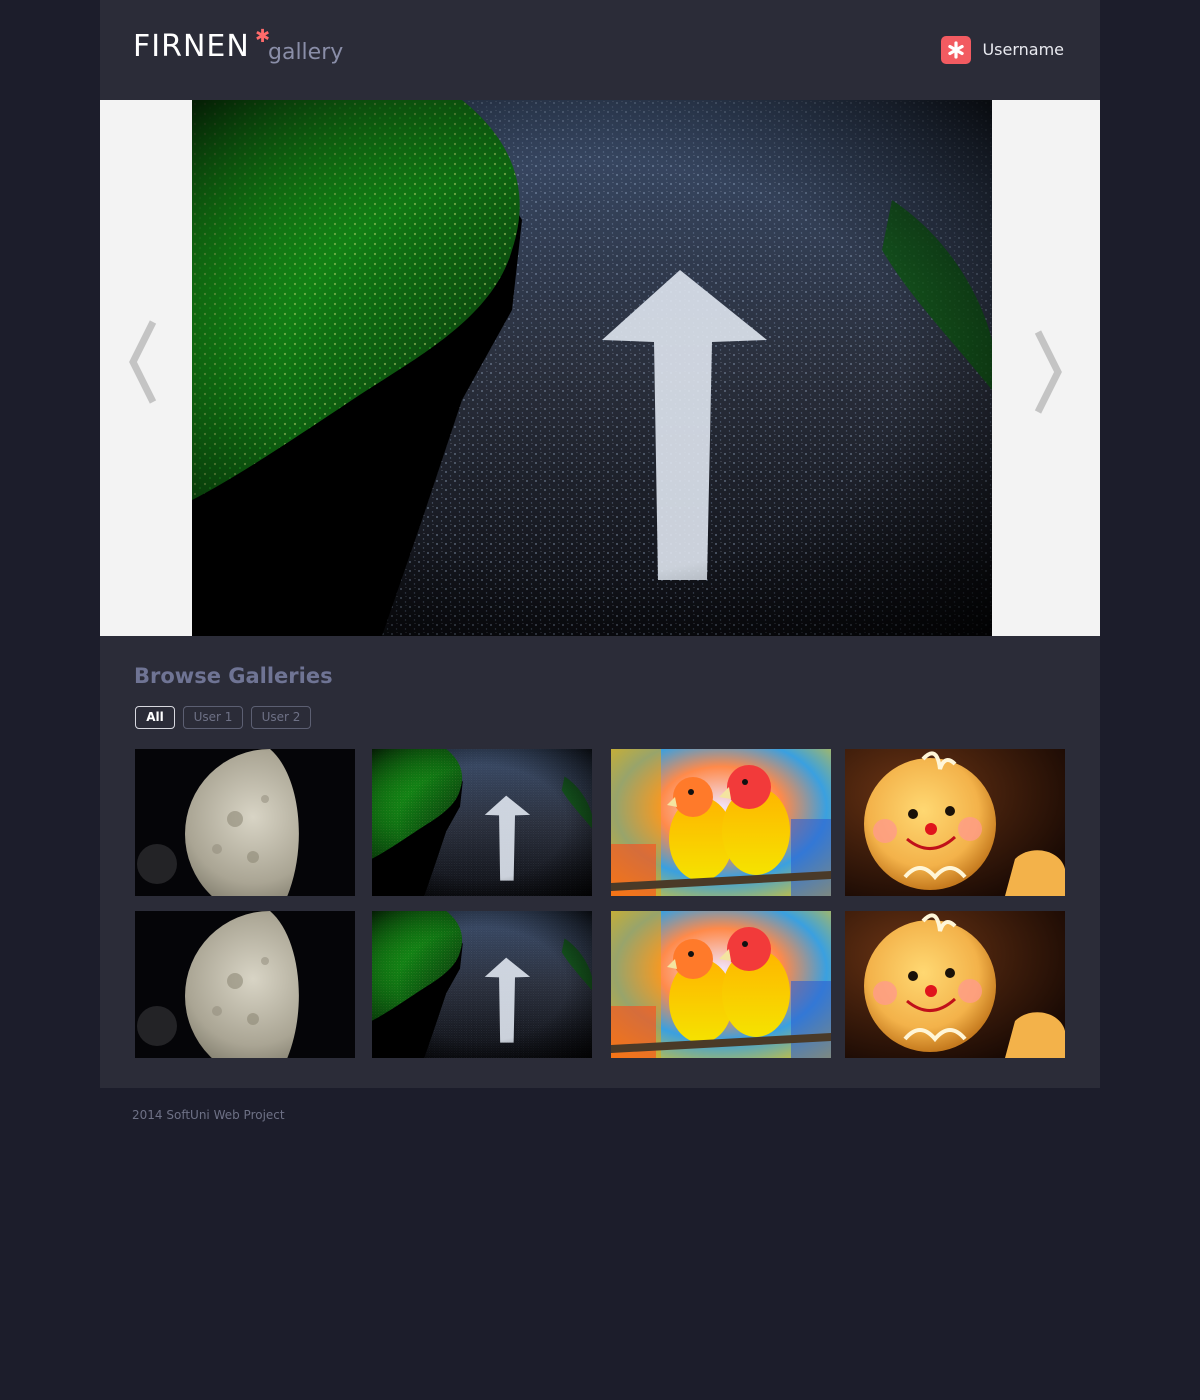 The image size is (1200, 1400). What do you see at coordinates (191, 46) in the screenshot?
I see `logo-firnen-text: FIRNEN` at bounding box center [191, 46].